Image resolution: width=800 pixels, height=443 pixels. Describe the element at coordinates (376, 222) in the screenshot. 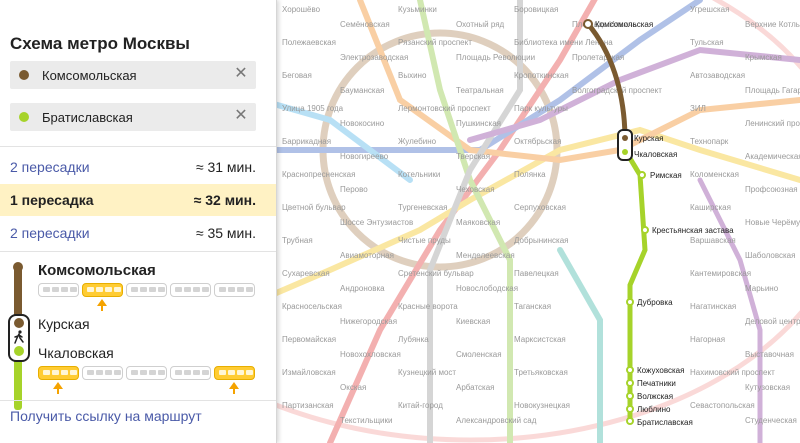

I see `station-label: Шоссе Энтузиастов` at that location.